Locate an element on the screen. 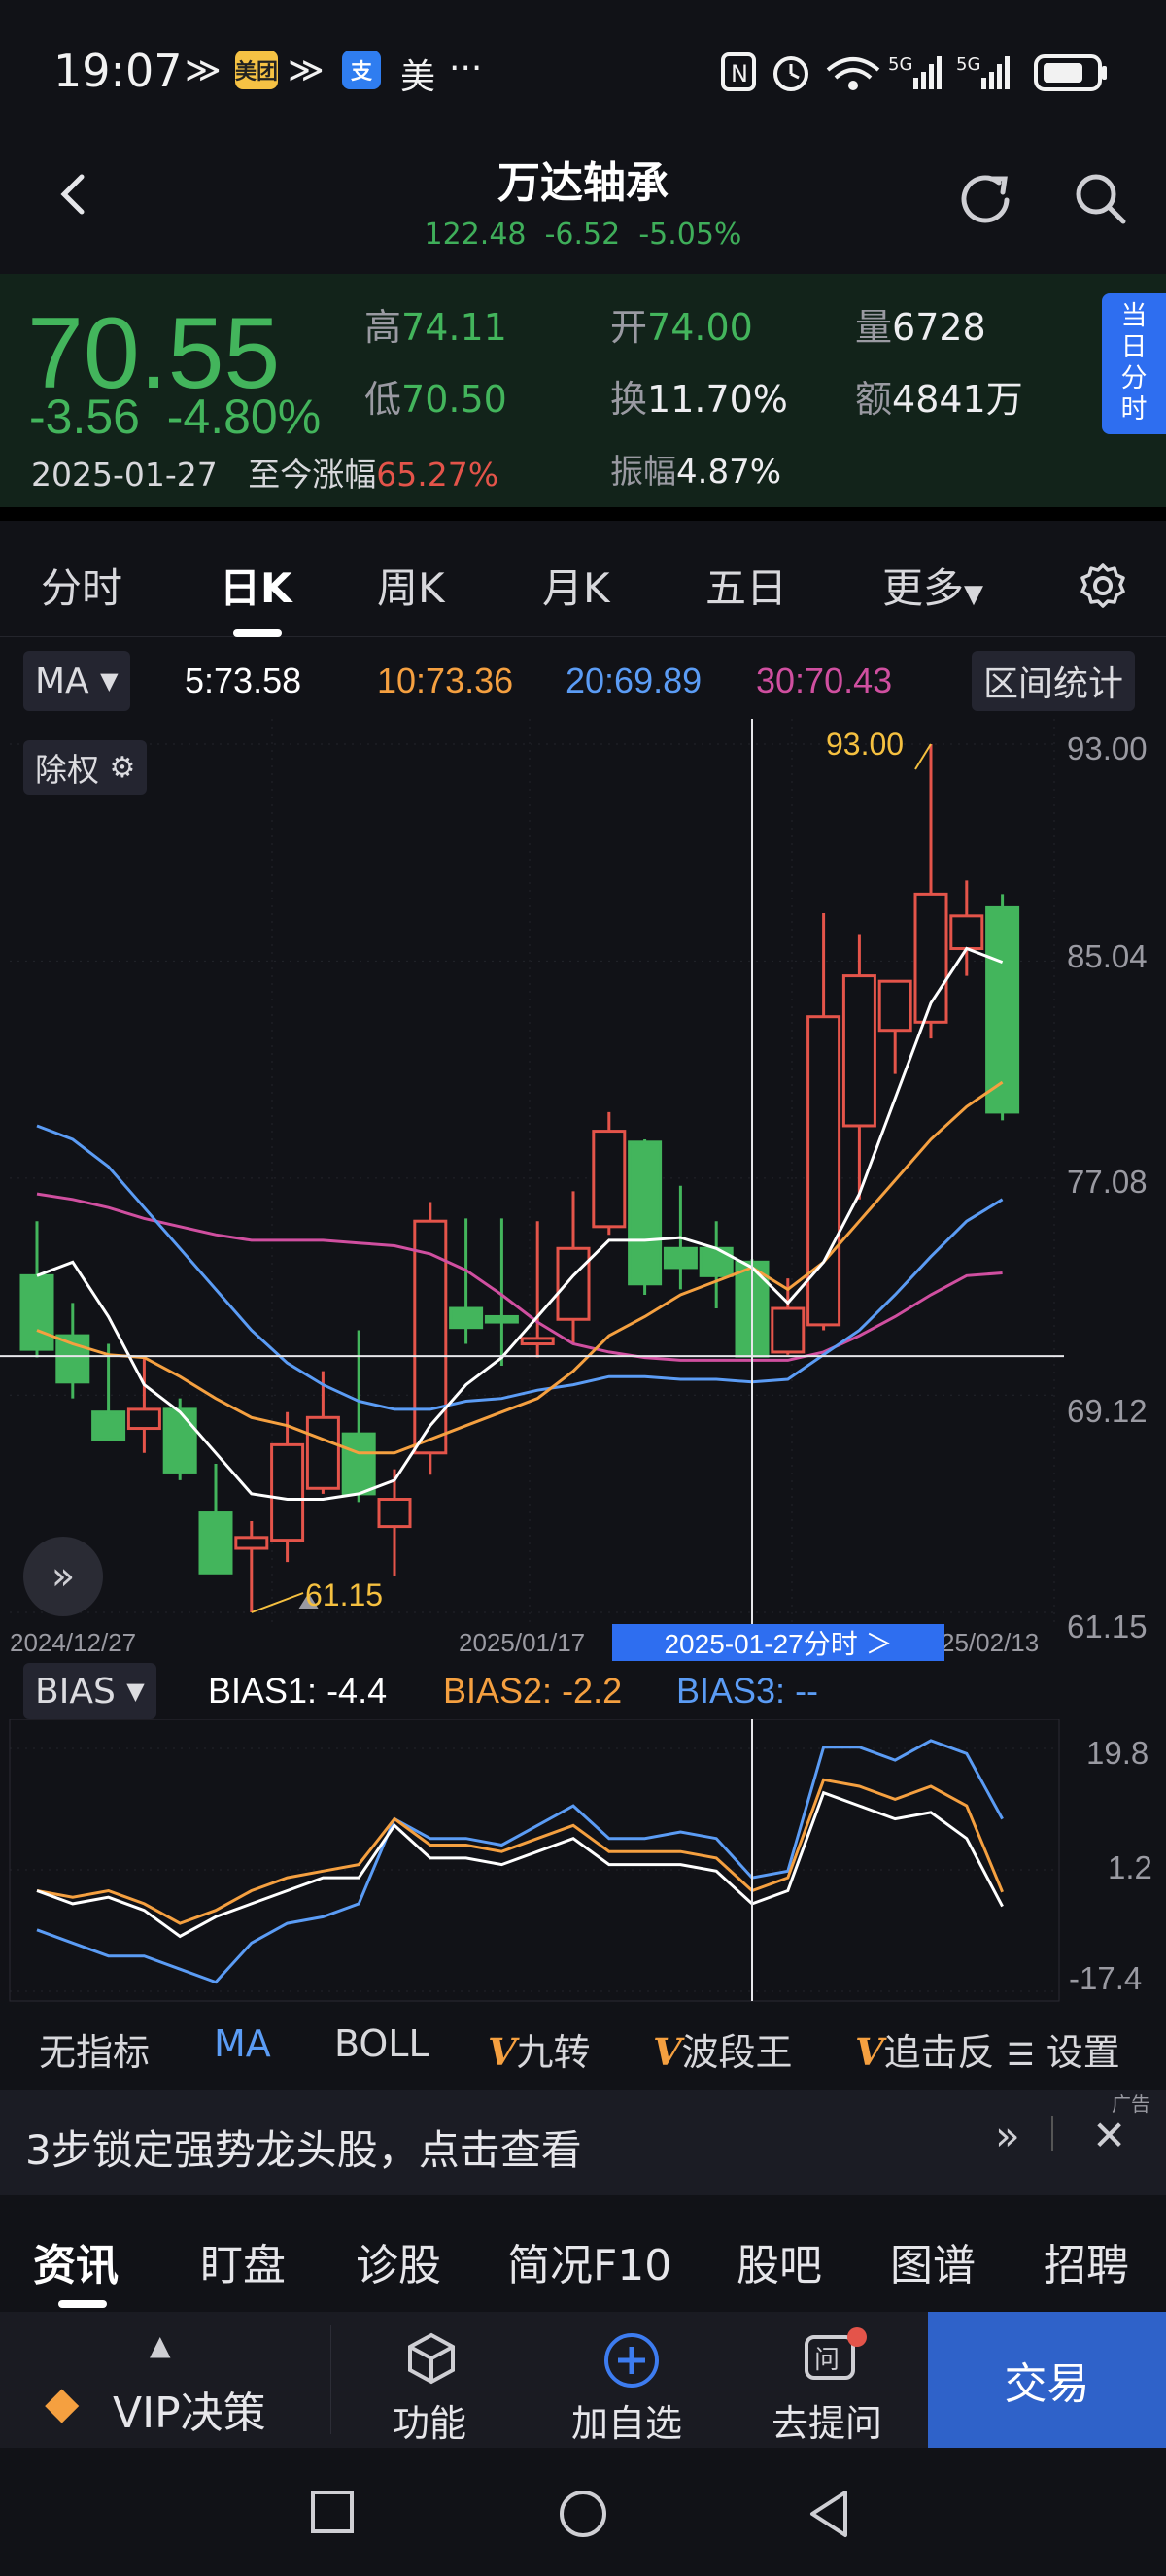 The height and width of the screenshot is (2576, 1166). since-value: 65.27% is located at coordinates (437, 474).